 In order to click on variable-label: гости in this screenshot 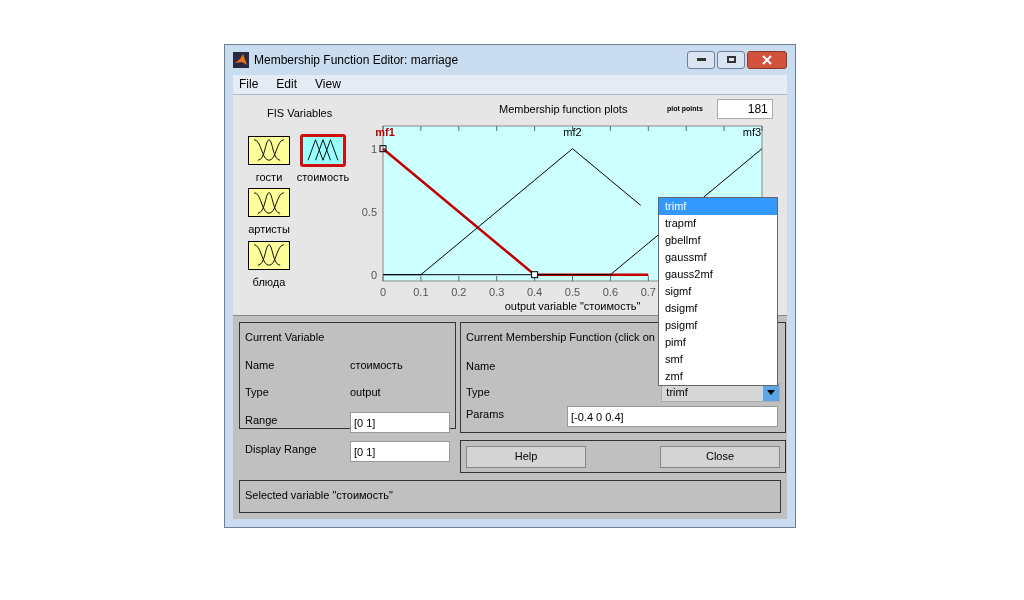, I will do `click(269, 177)`.